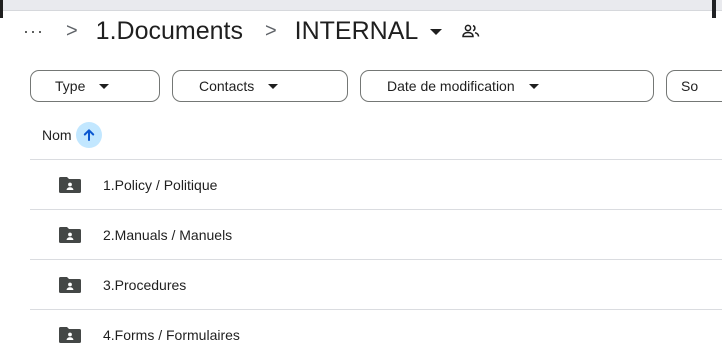  I want to click on contacts-filter-chip: Contacts, so click(260, 86).